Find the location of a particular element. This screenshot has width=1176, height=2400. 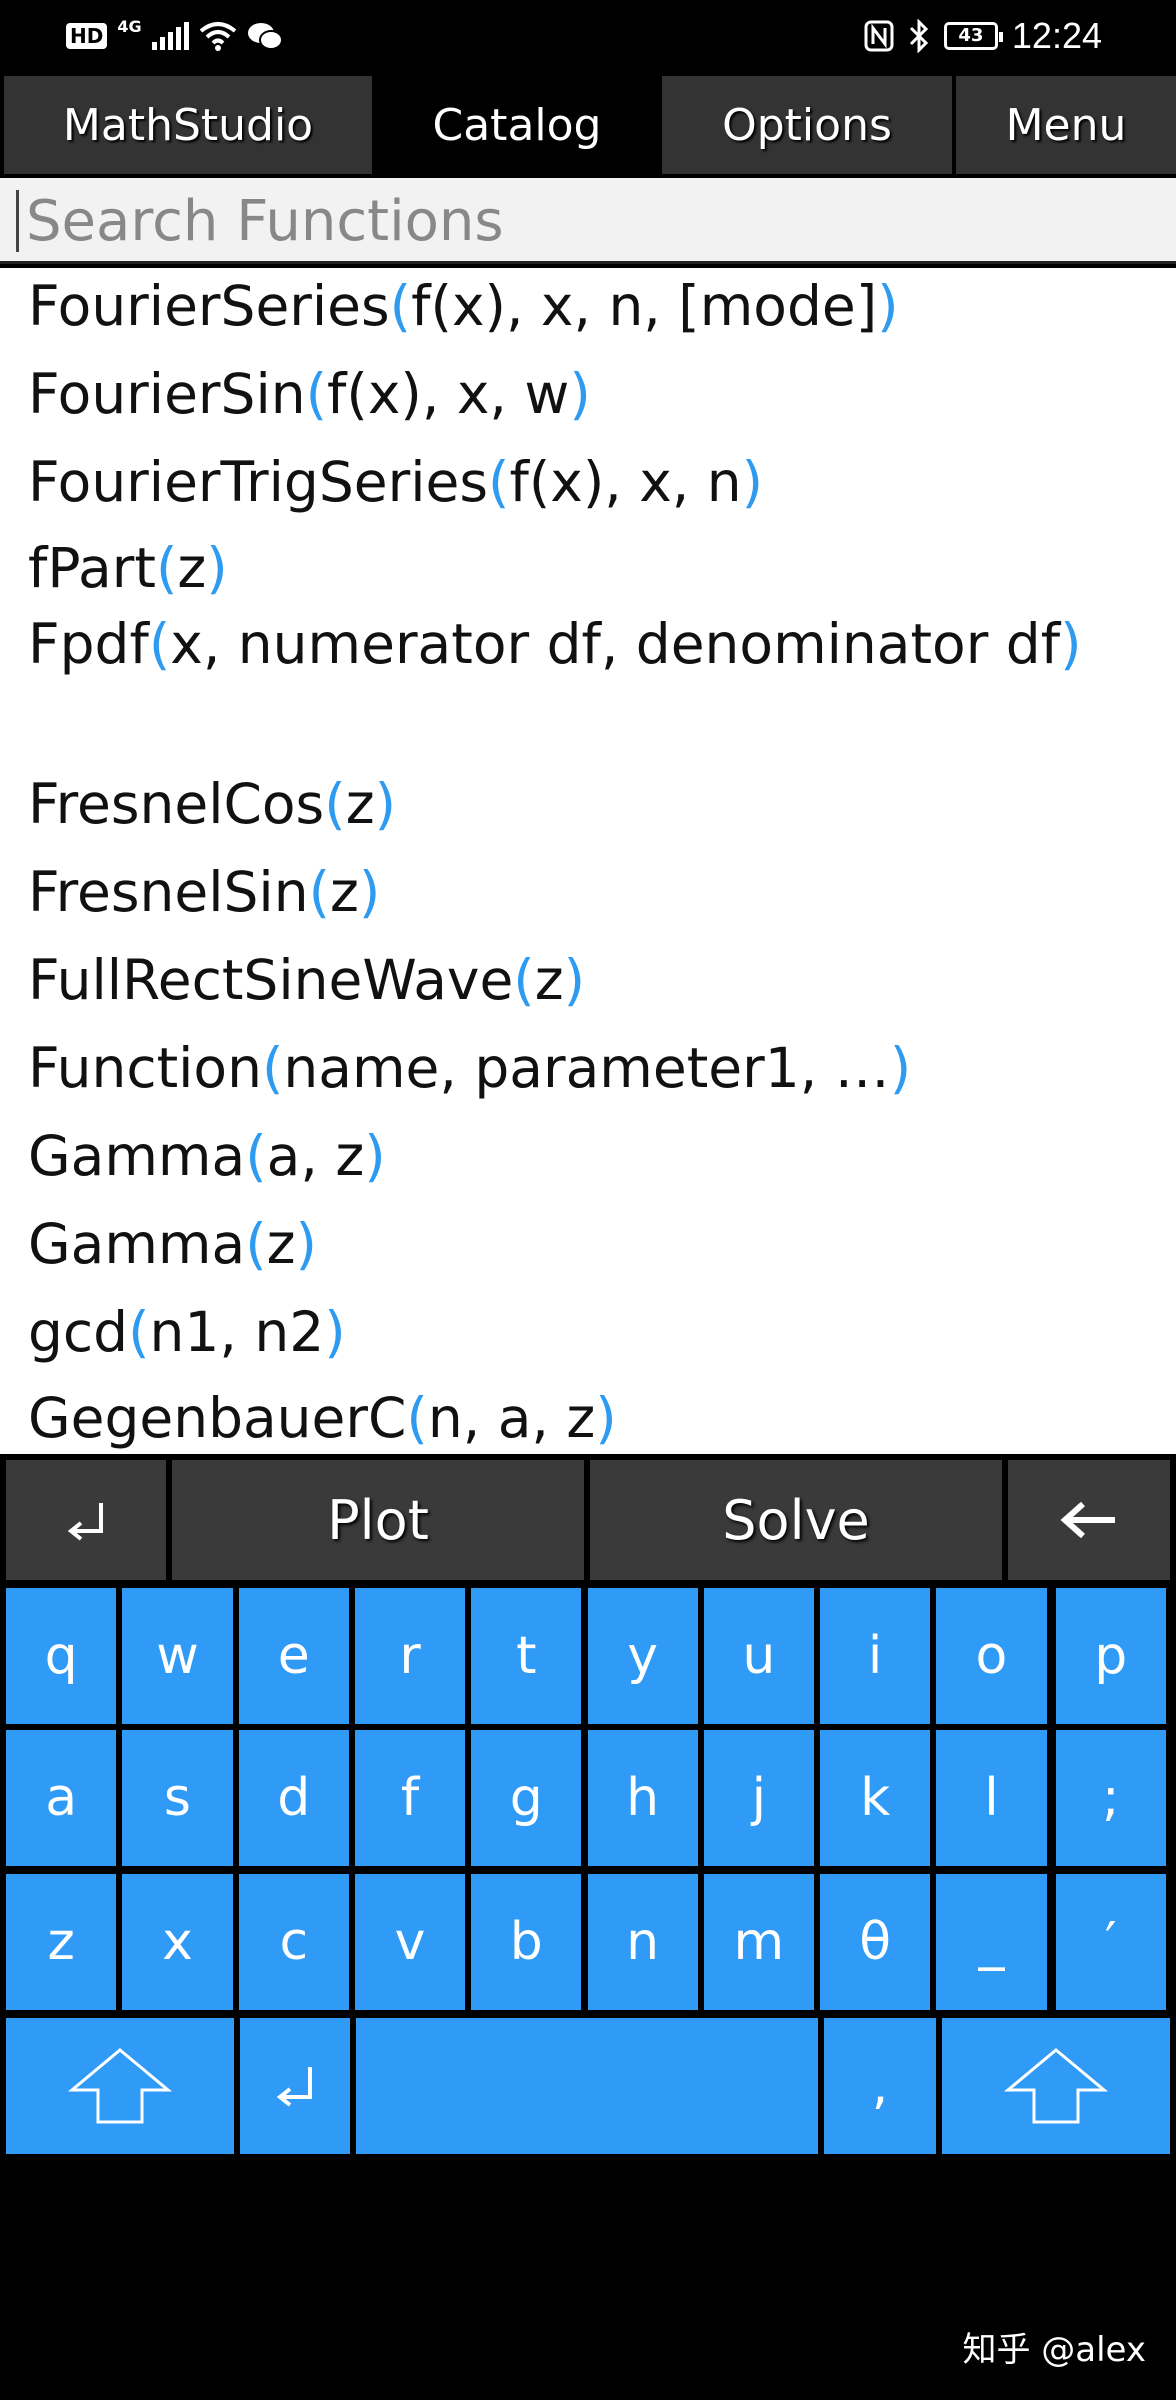

key-9-row2: ; is located at coordinates (1110, 1798).